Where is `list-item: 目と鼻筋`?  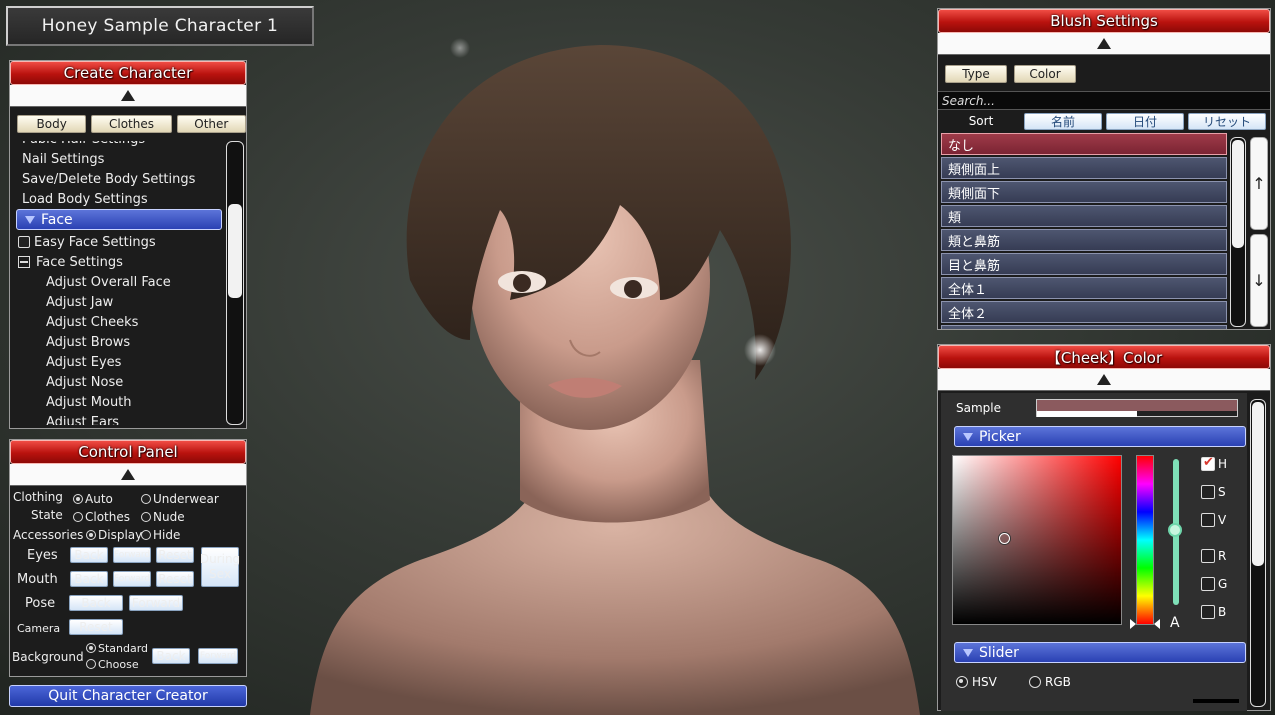 list-item: 目と鼻筋 is located at coordinates (1084, 264).